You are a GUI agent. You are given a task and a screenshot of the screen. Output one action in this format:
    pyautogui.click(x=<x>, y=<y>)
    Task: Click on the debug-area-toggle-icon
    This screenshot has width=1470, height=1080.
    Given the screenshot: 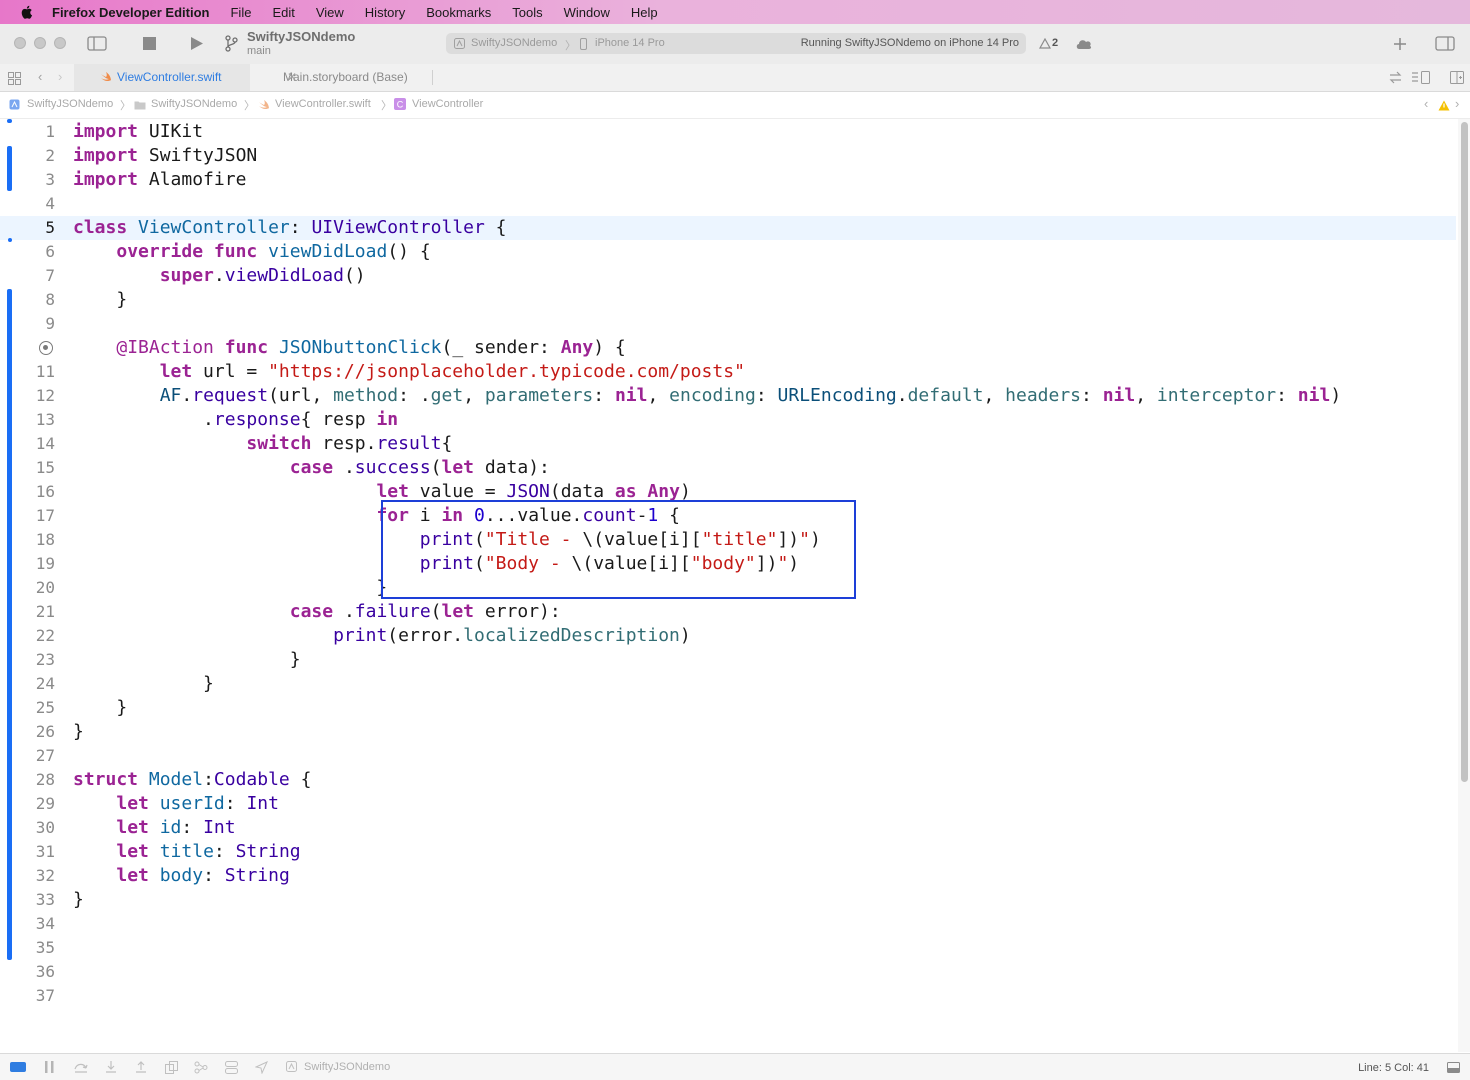 What is the action you would take?
    pyautogui.click(x=18, y=1067)
    